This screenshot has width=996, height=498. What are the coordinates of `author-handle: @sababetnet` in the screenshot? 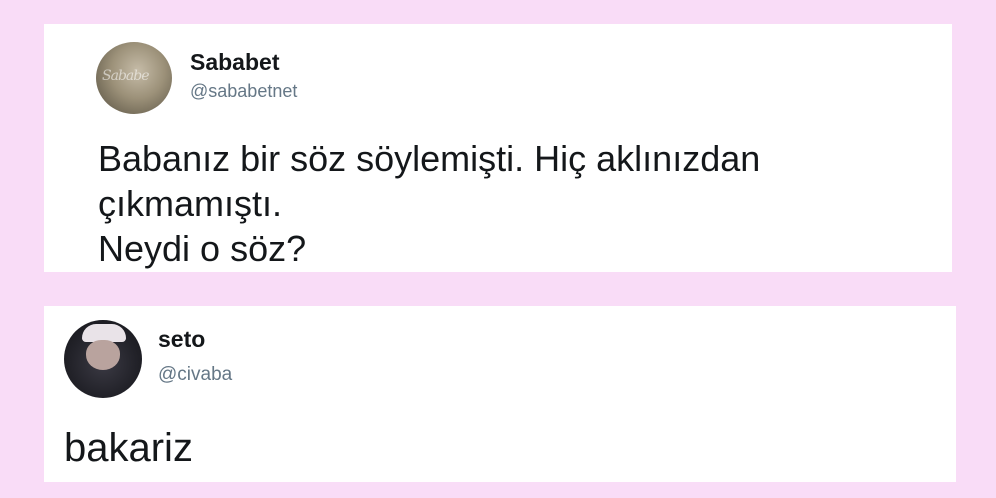 It's located at (243, 91).